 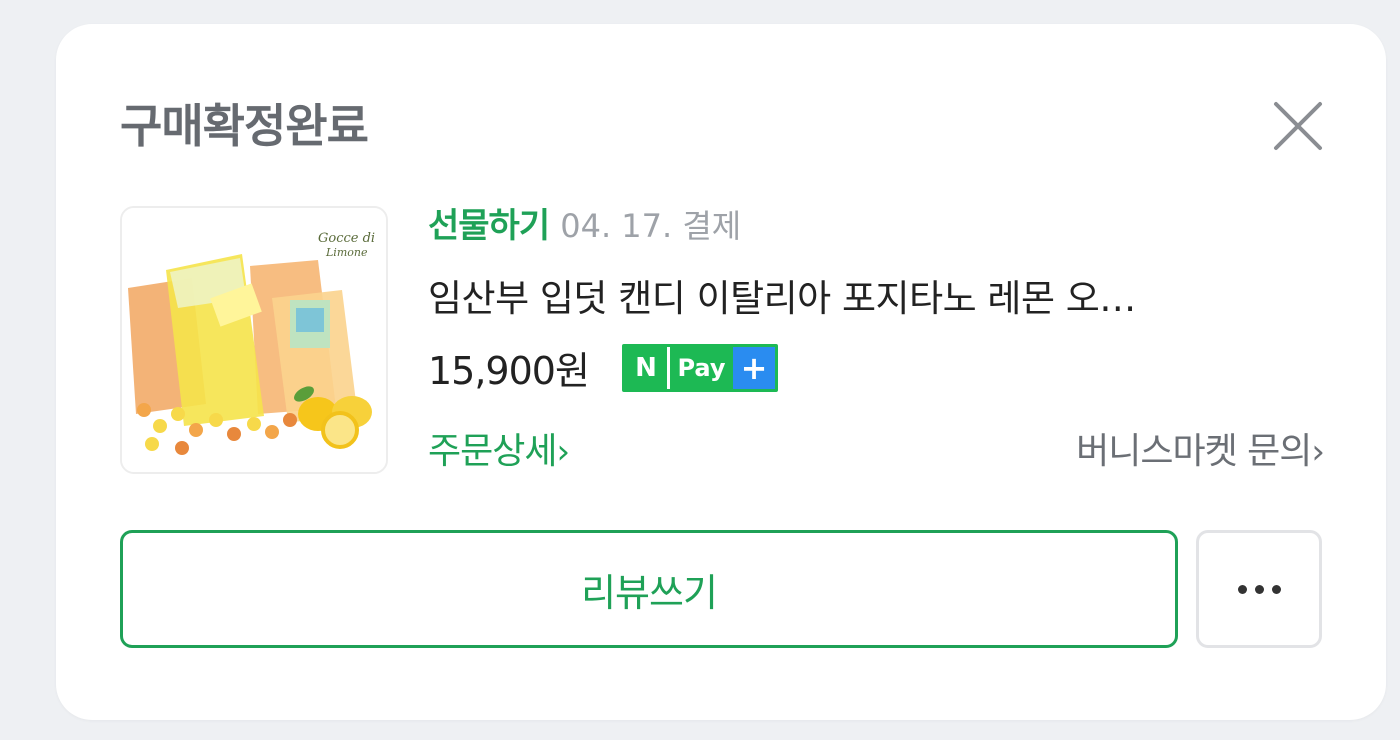 I want to click on npay-plus-badge: N Pay +, so click(x=700, y=368).